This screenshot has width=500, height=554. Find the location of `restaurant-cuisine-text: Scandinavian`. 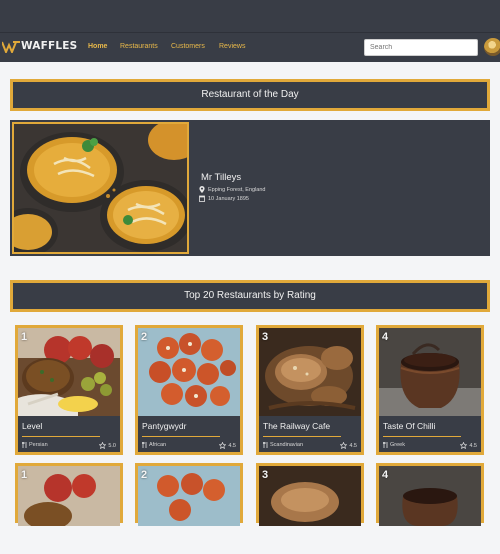

restaurant-cuisine-text: Scandinavian is located at coordinates (287, 445).